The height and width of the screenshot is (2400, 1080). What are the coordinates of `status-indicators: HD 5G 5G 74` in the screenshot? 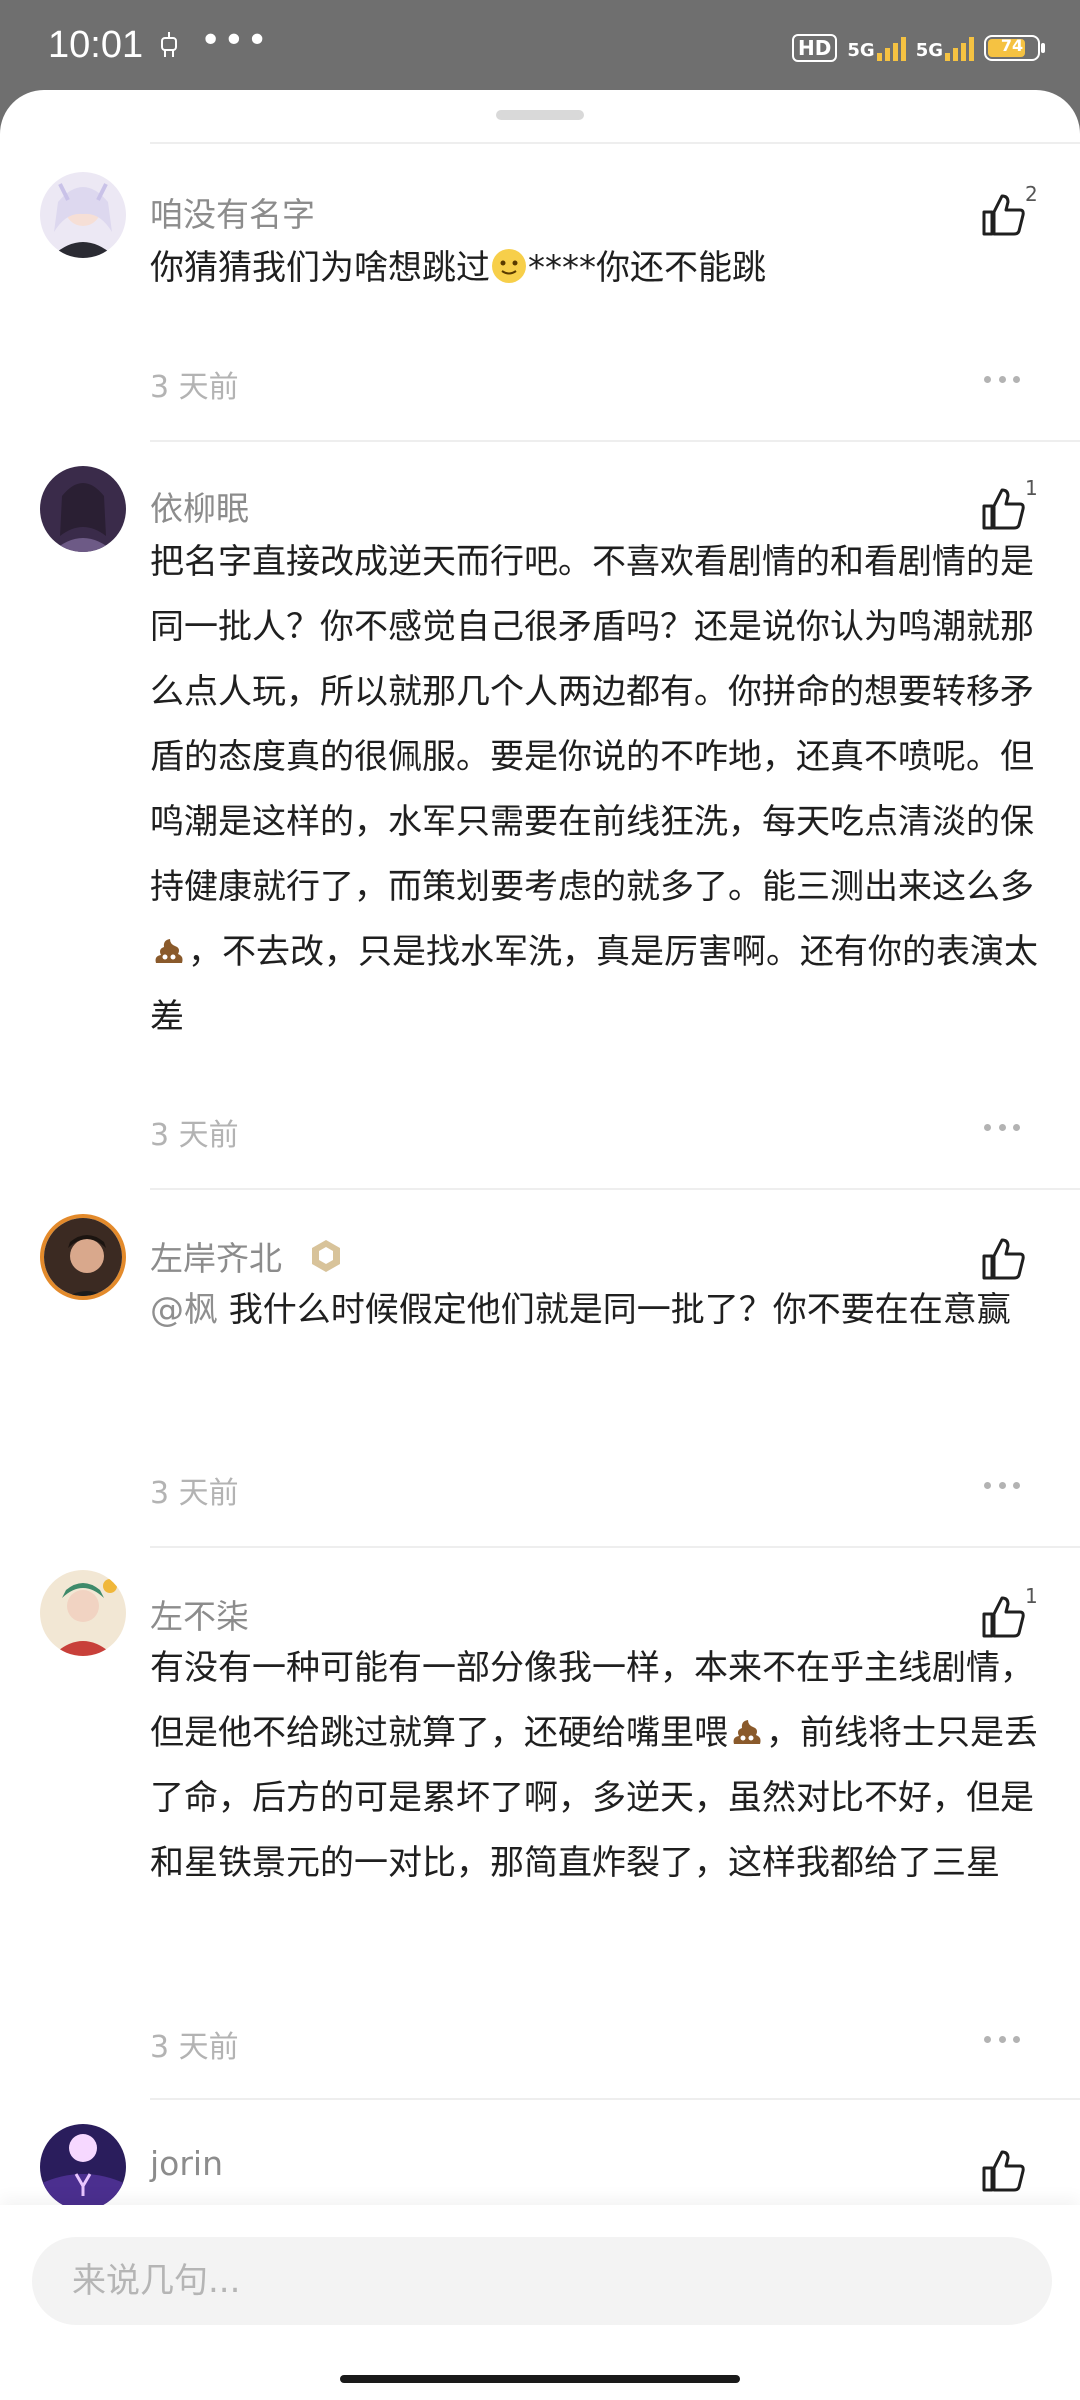 It's located at (918, 48).